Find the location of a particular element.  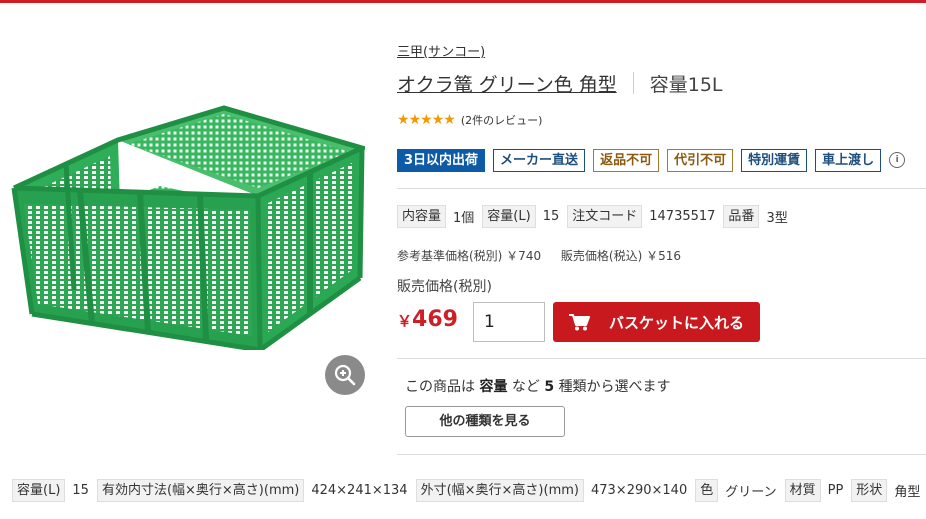

badge-special-fare: 特別運賃 is located at coordinates (774, 160).